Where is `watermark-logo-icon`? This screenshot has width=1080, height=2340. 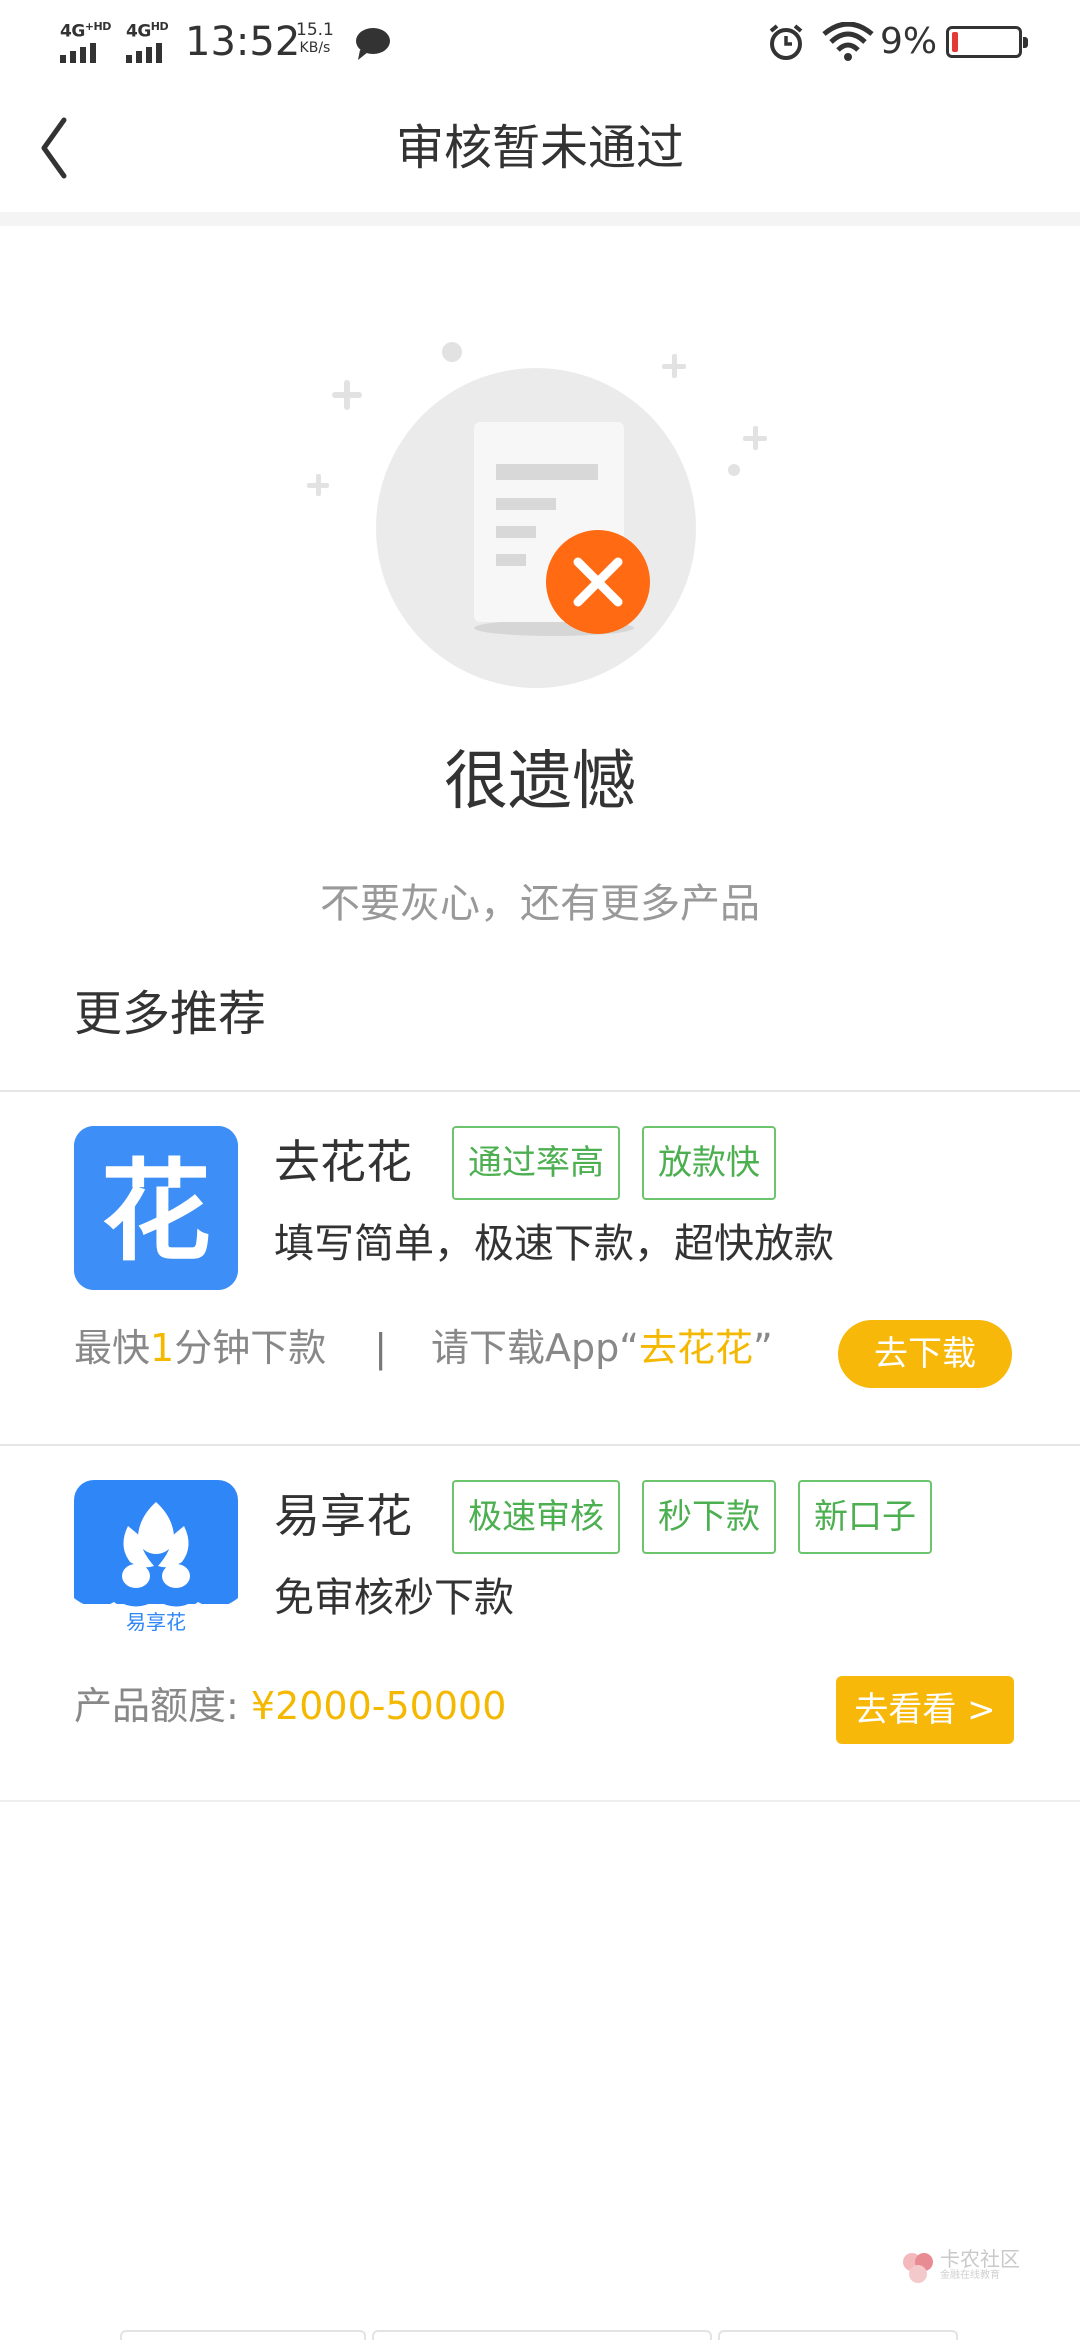 watermark-logo-icon is located at coordinates (918, 2268).